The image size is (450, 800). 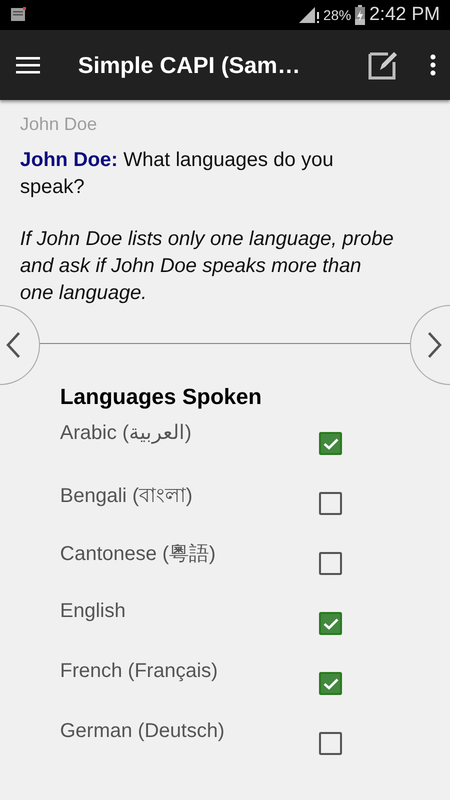 What do you see at coordinates (309, 15) in the screenshot?
I see `signal-icon` at bounding box center [309, 15].